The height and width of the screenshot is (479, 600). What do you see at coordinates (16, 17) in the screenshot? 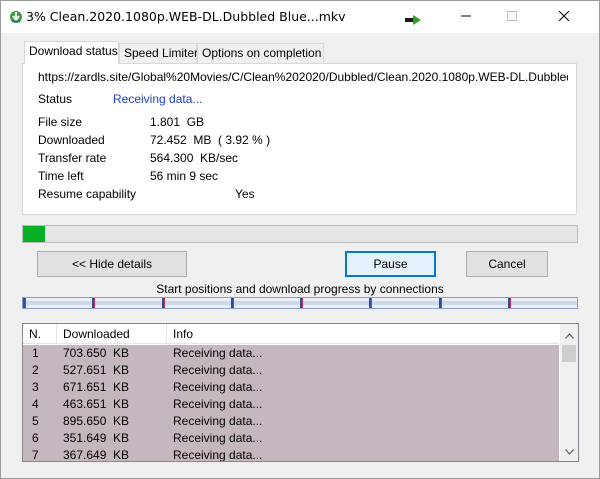
I see `download-arrow-icon` at bounding box center [16, 17].